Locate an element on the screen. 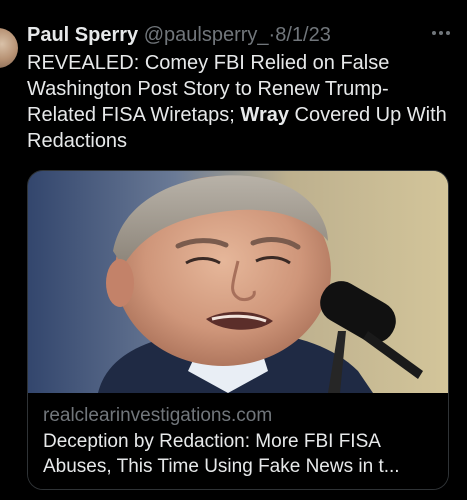 The image size is (467, 500). more-horizontal-icon is located at coordinates (441, 33).